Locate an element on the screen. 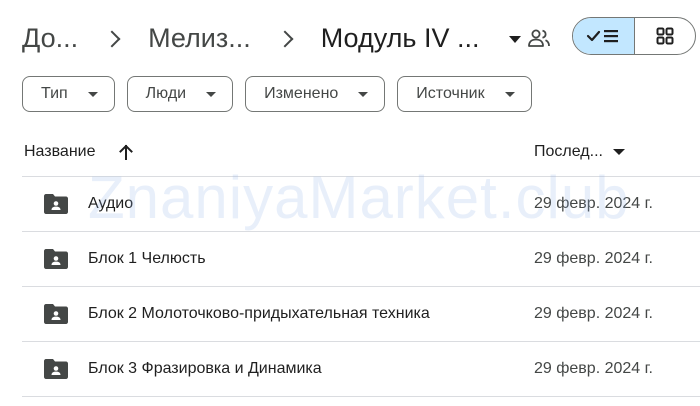 The width and height of the screenshot is (700, 406). filter-chips: Тип Люди Изменено Источник is located at coordinates (277, 94).